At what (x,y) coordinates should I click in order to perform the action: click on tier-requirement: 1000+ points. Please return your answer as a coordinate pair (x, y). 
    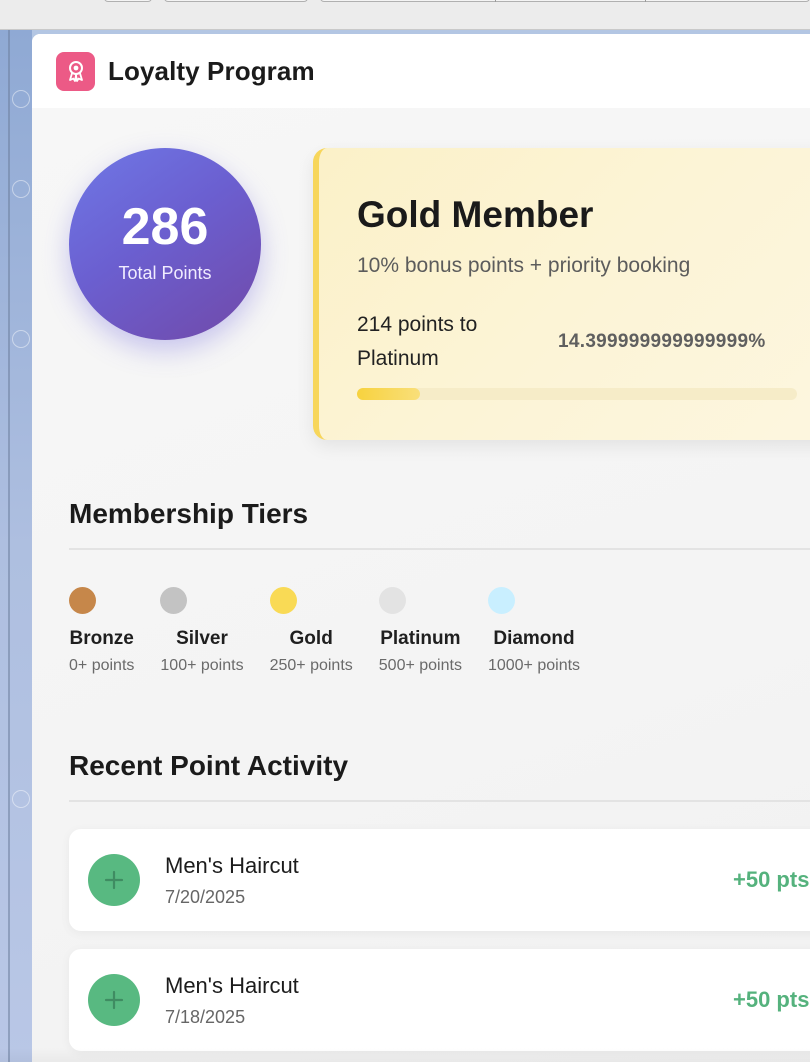
    Looking at the image, I should click on (534, 665).